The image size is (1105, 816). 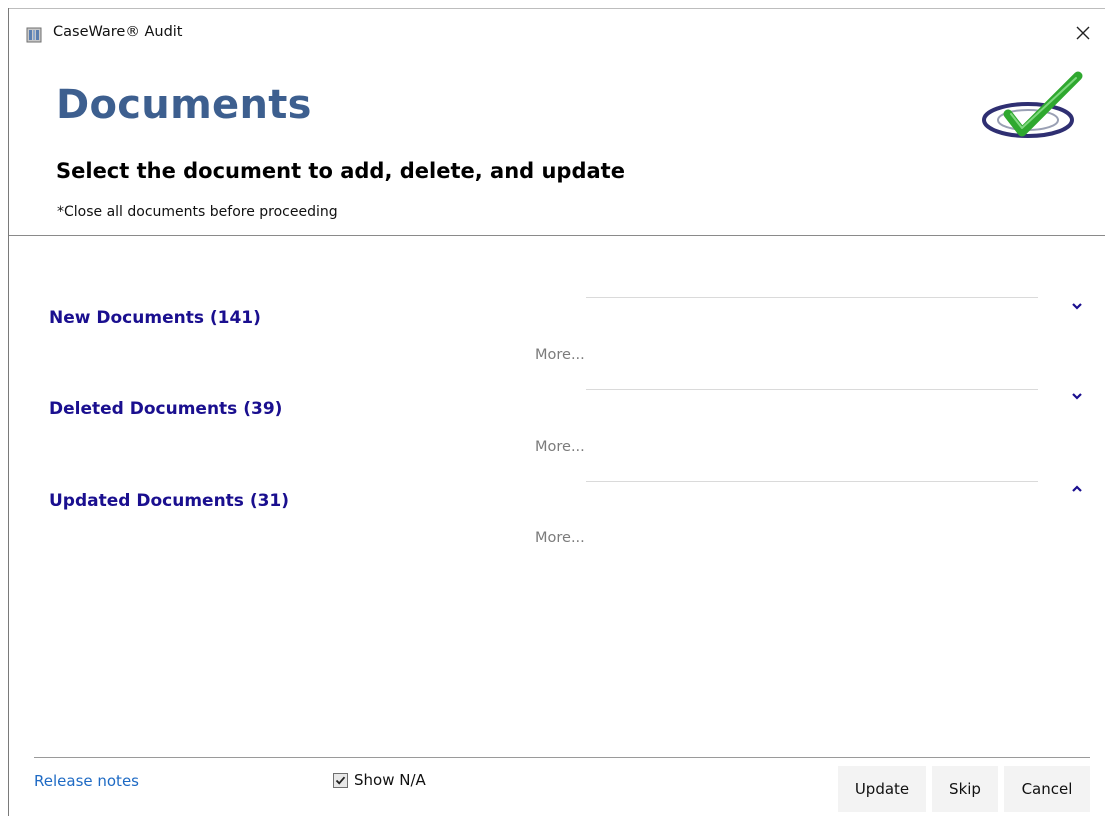 What do you see at coordinates (1047, 789) in the screenshot?
I see `cancel-button: Cancel` at bounding box center [1047, 789].